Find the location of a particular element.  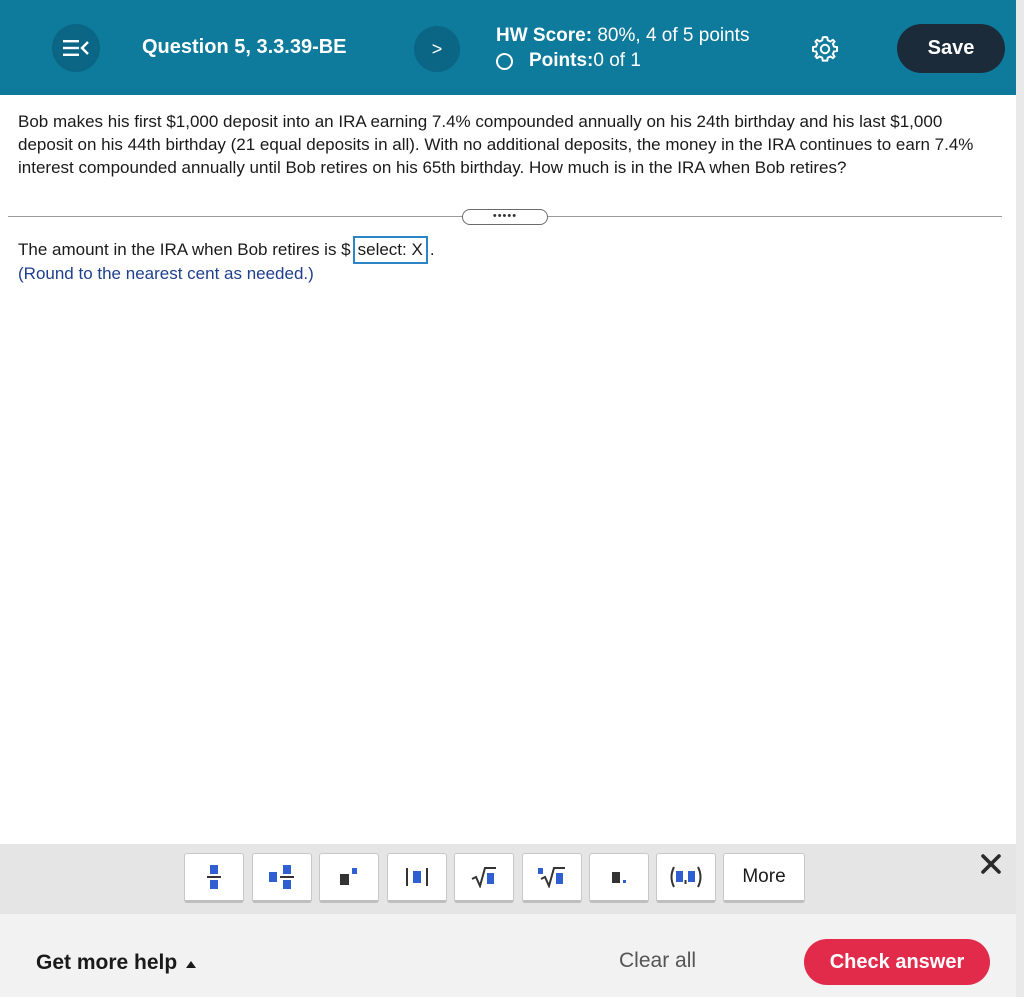

question-menu-button is located at coordinates (76, 48).